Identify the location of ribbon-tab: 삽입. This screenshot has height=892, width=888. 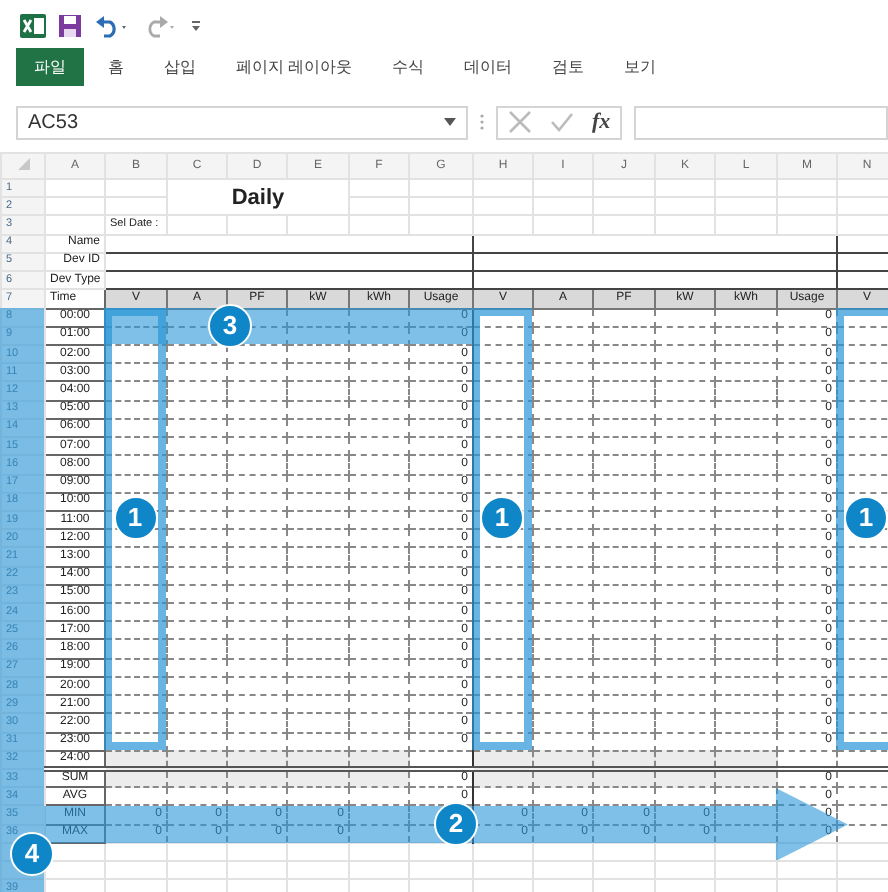
(180, 66).